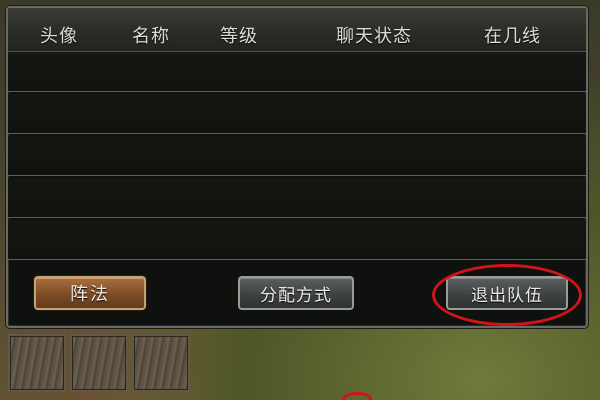  I want to click on column-header-line: 在几线, so click(512, 36).